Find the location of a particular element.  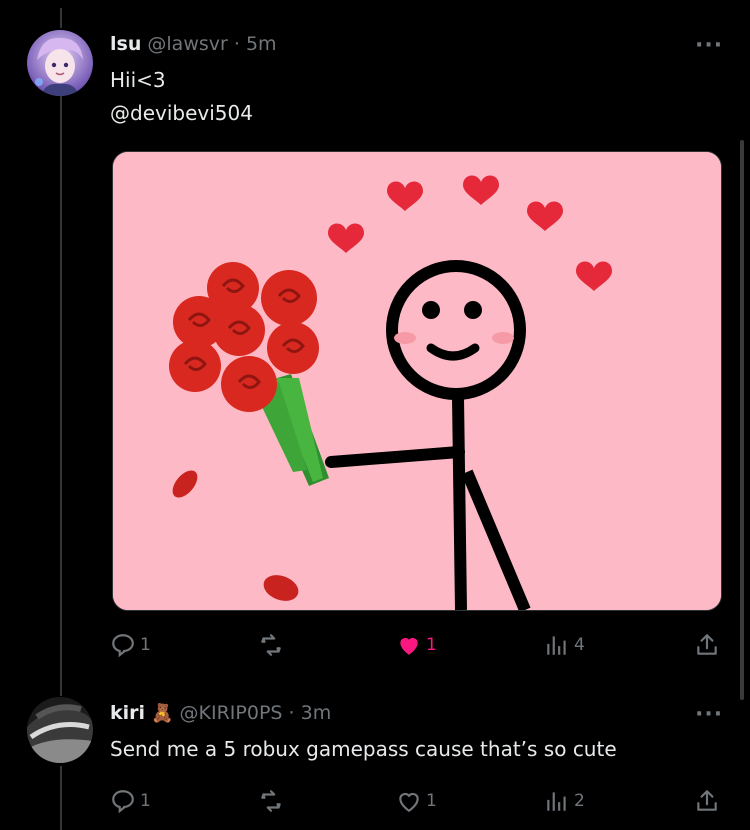

mention-link: @devibevi504 is located at coordinates (181, 113).